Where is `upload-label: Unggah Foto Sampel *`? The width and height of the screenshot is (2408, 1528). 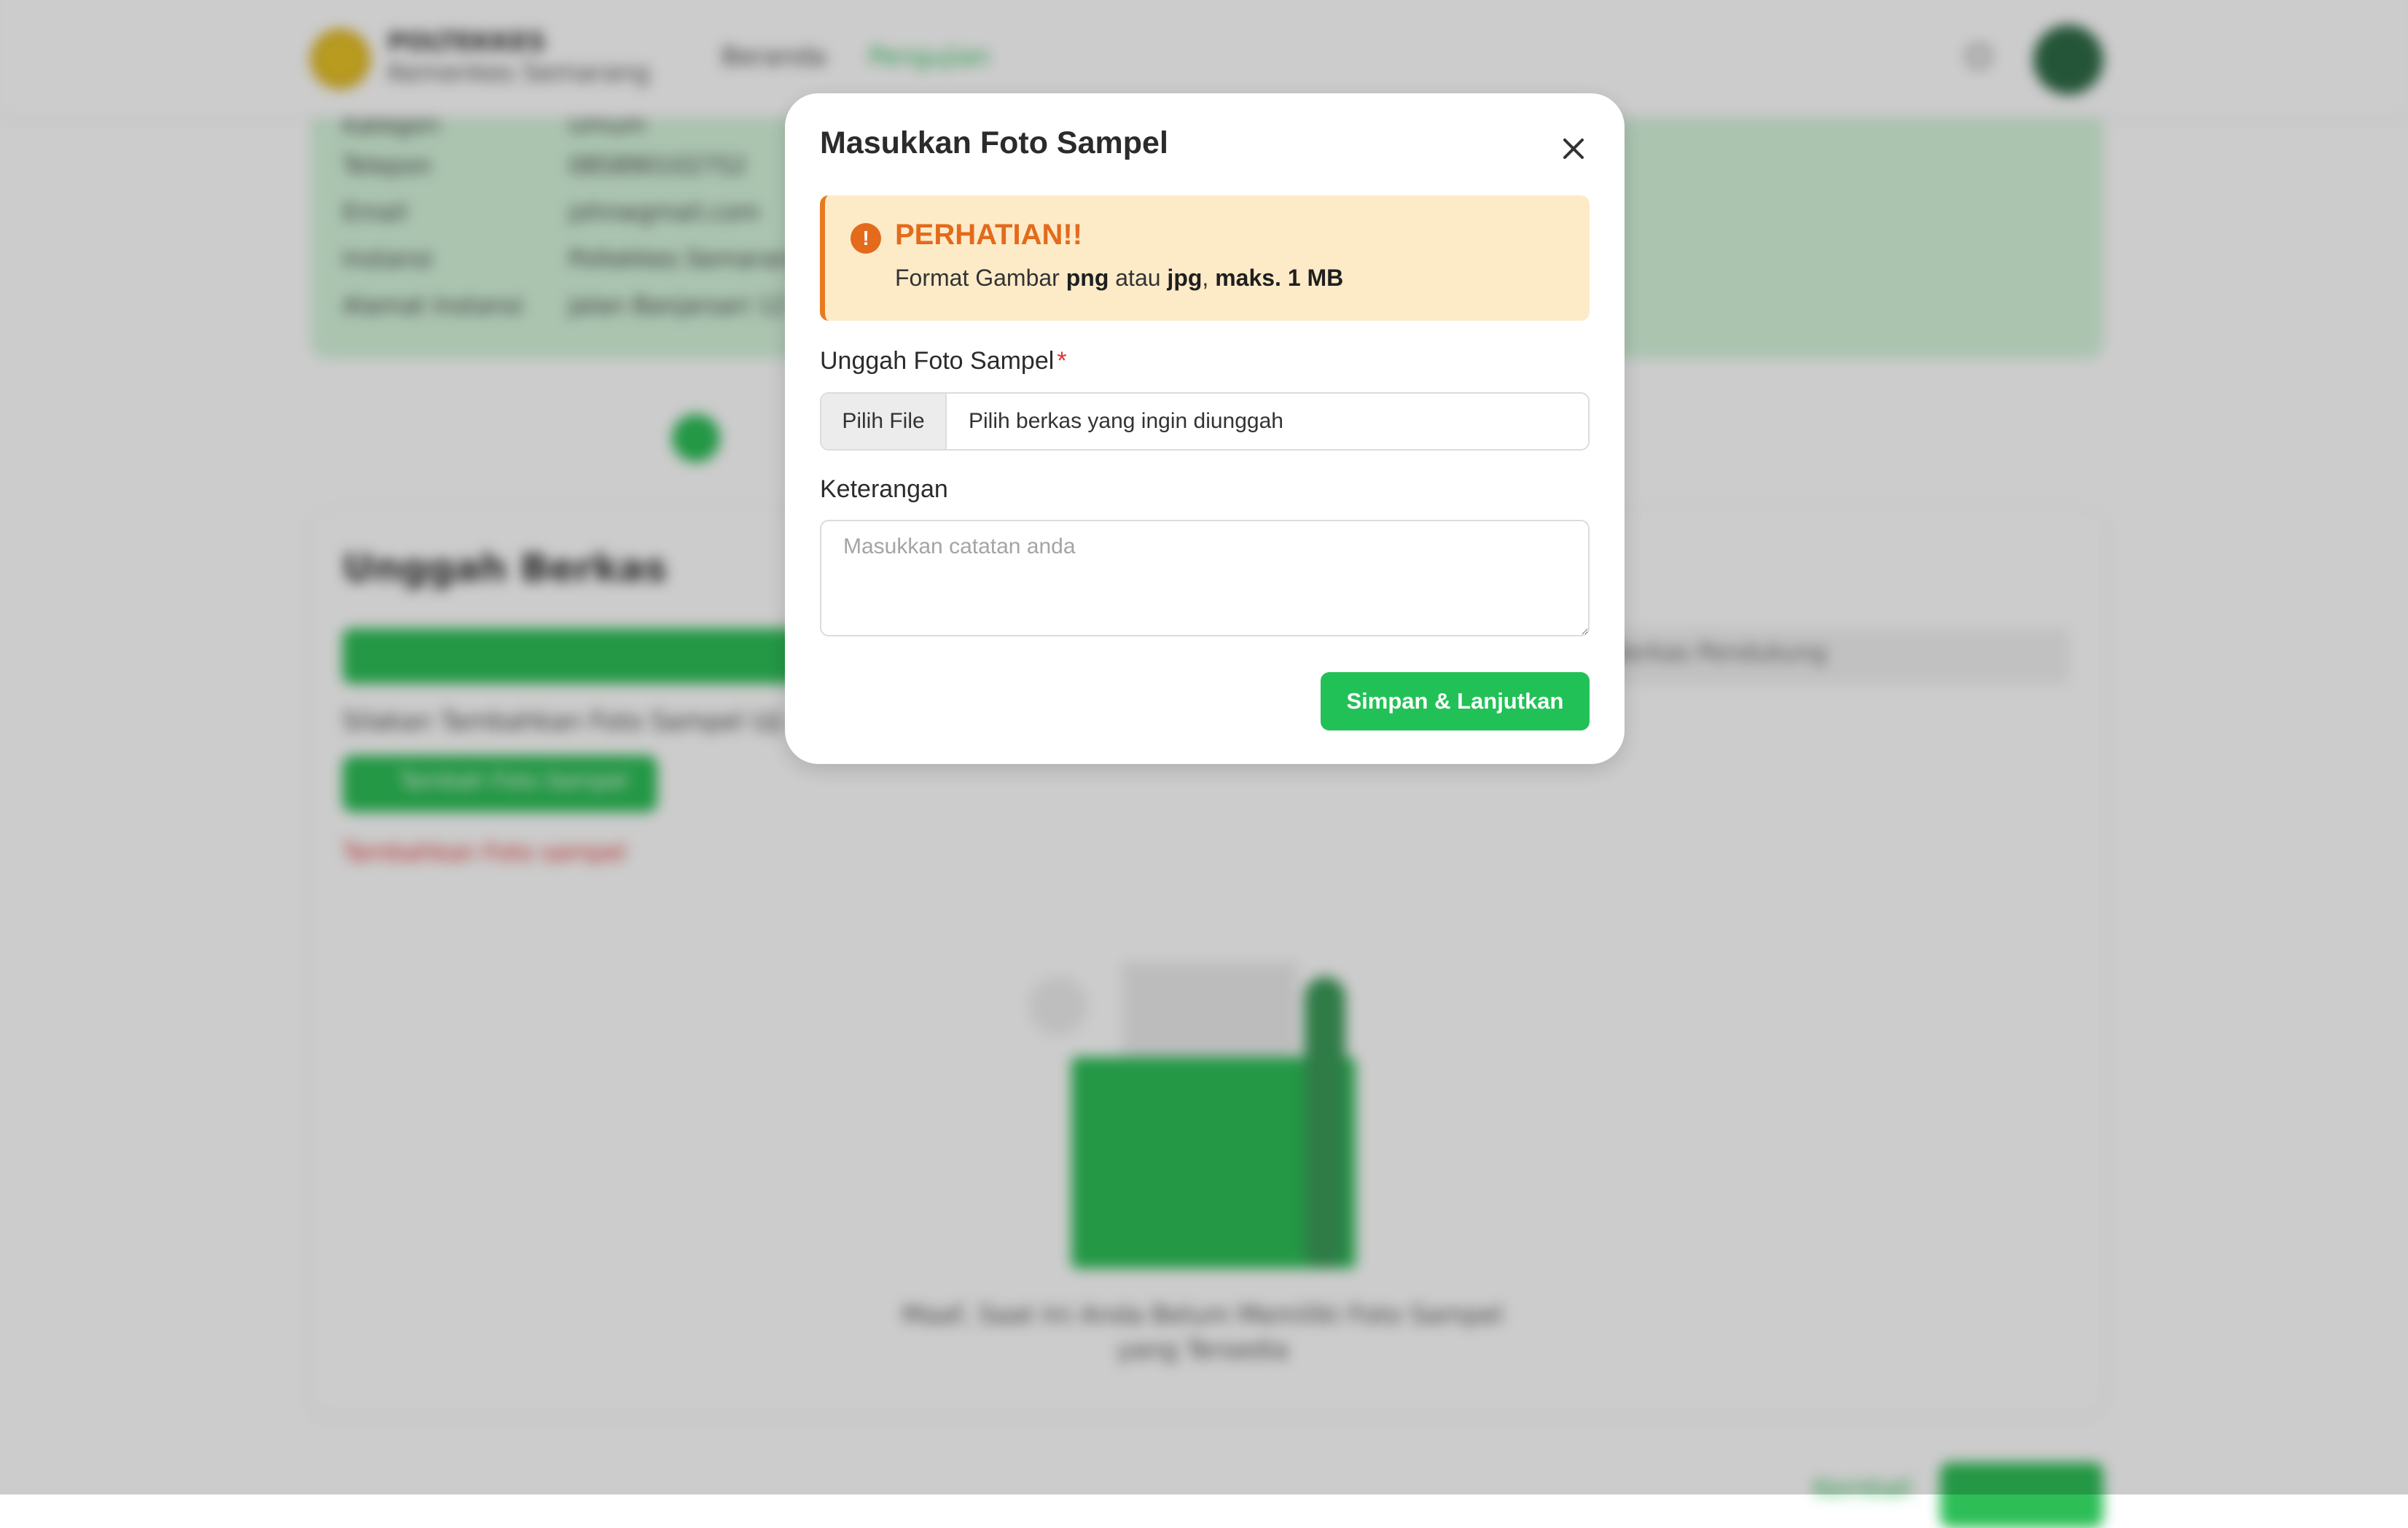
upload-label: Unggah Foto Sampel * is located at coordinates (943, 361).